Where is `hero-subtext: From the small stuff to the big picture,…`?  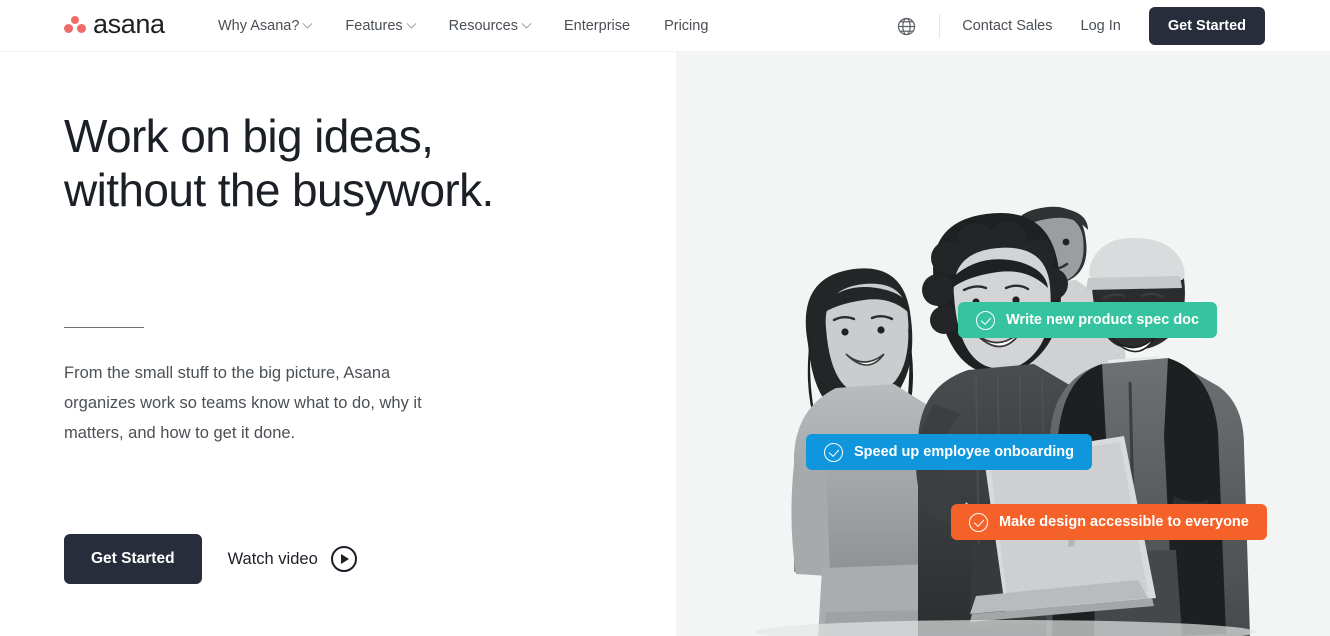
hero-subtext: From the small stuff to the big picture,… is located at coordinates (243, 403).